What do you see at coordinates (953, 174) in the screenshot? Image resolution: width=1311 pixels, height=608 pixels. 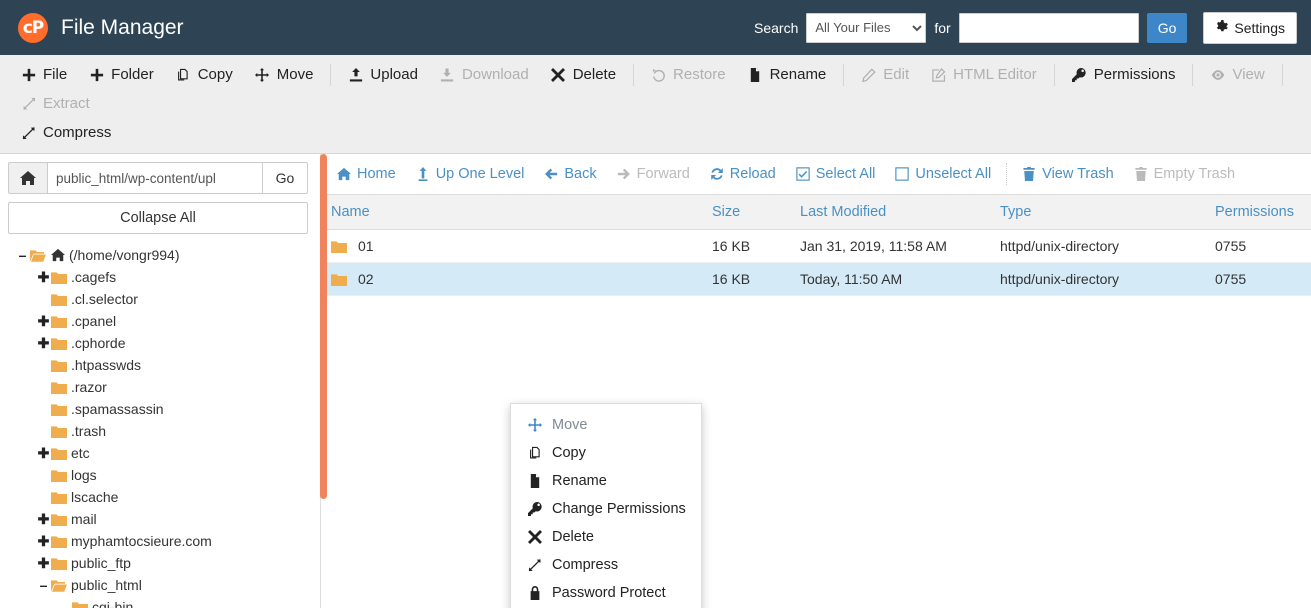 I see `nav-button-label: Unselect All` at bounding box center [953, 174].